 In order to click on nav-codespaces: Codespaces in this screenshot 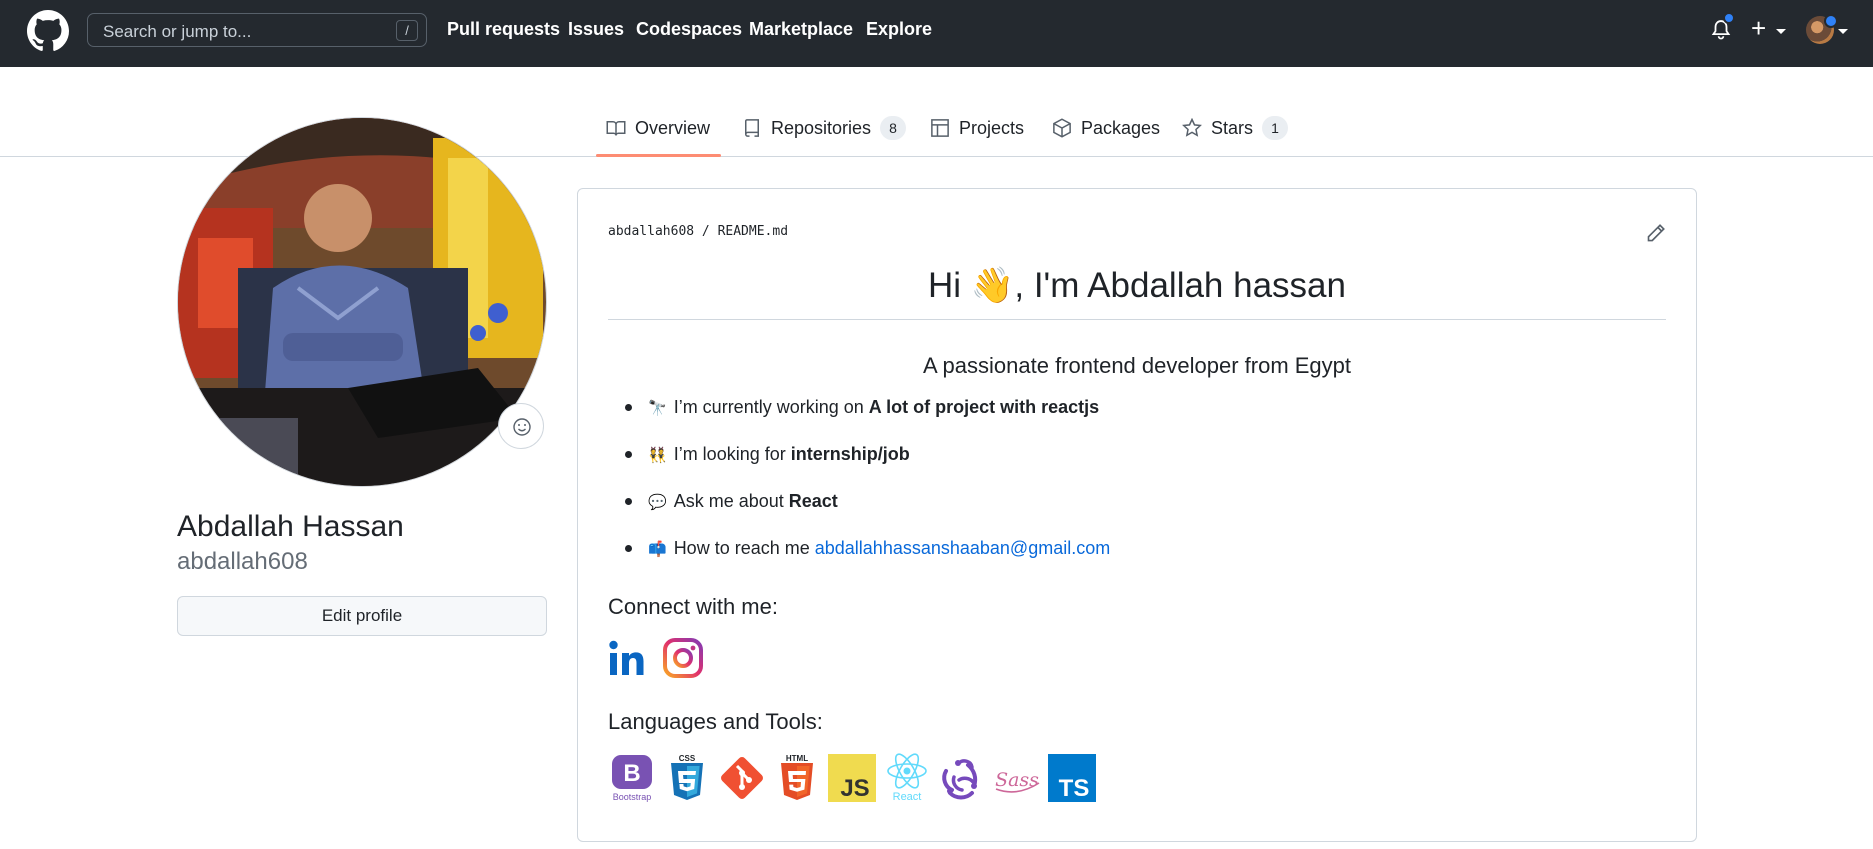, I will do `click(689, 29)`.